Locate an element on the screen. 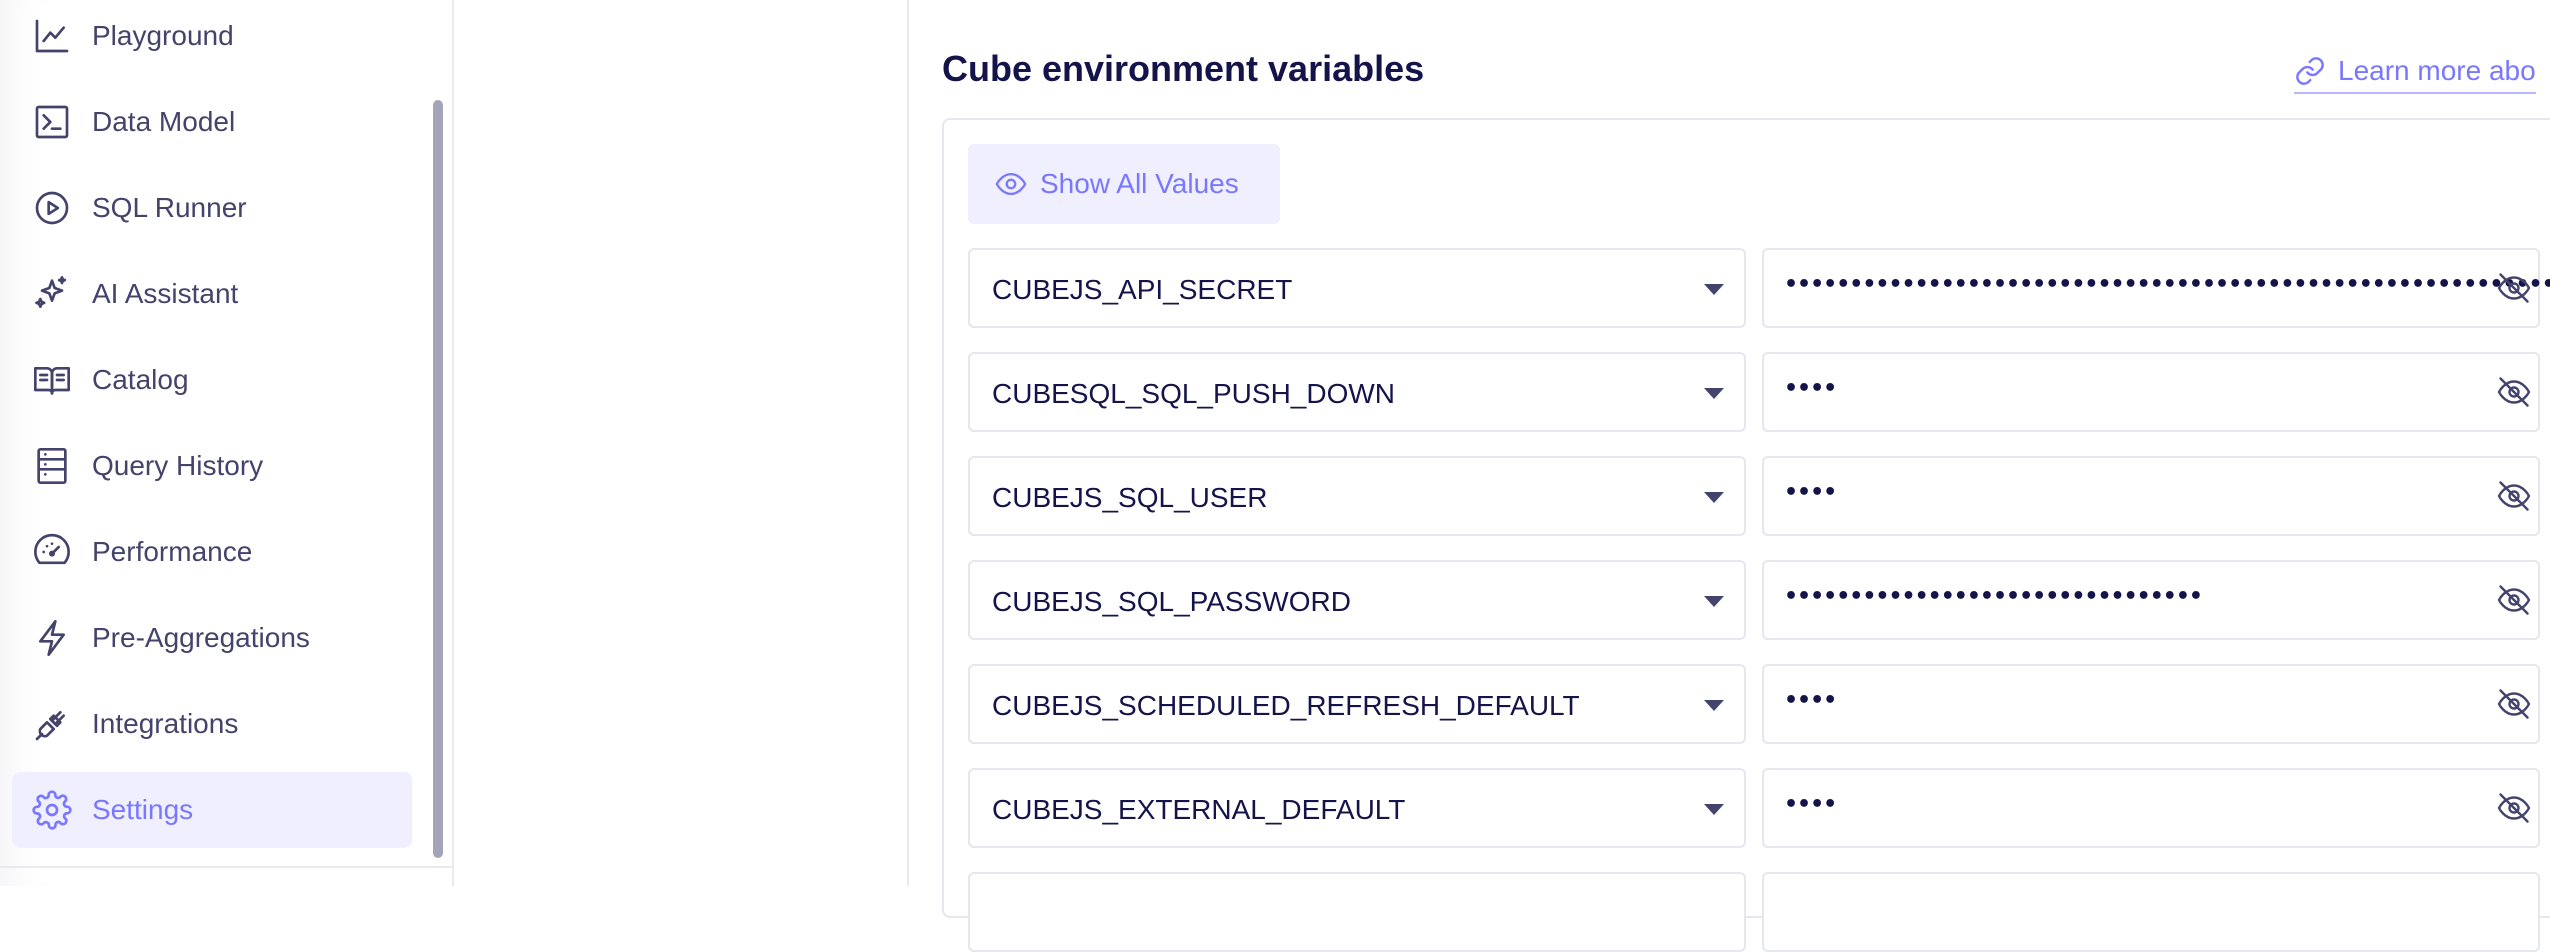  show-all-values-button: Show All Values is located at coordinates (1124, 184).